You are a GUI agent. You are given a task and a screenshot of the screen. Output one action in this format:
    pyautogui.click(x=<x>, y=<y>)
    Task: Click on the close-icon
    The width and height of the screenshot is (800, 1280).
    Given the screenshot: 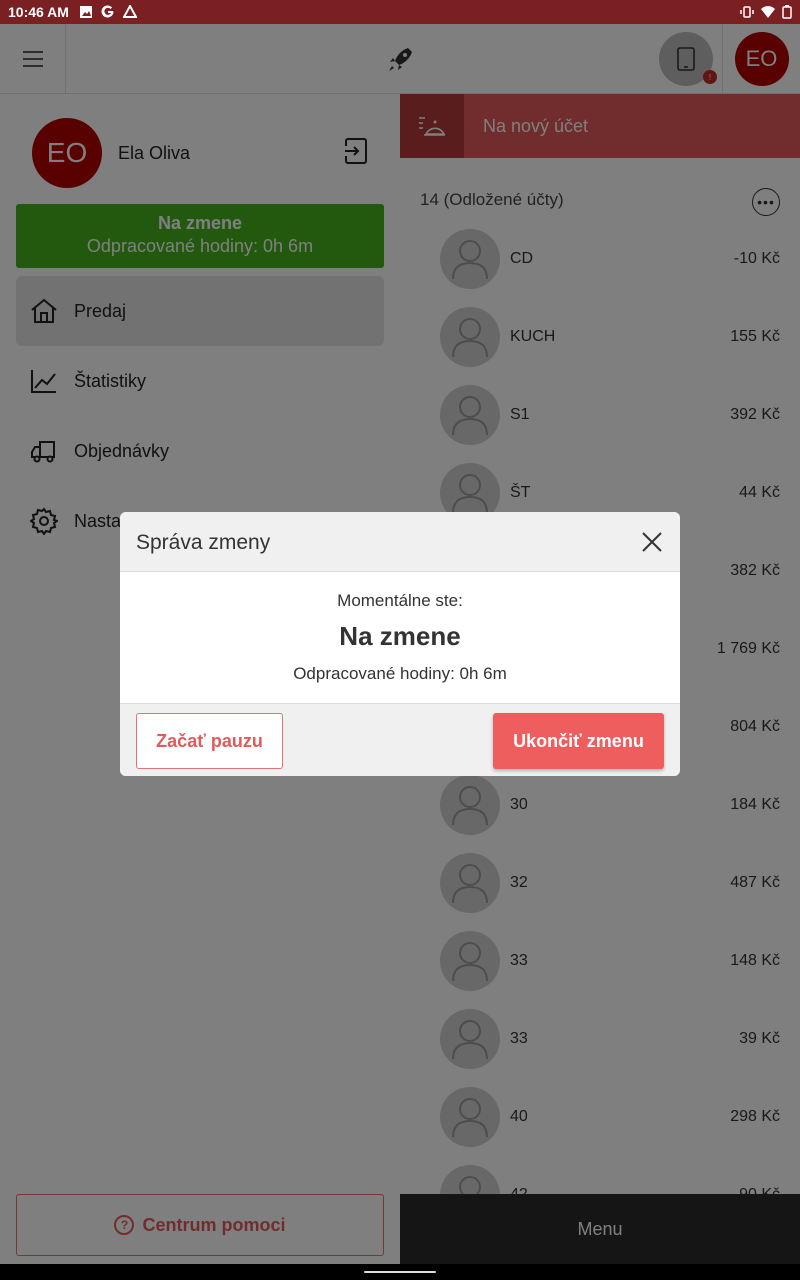 What is the action you would take?
    pyautogui.click(x=652, y=542)
    